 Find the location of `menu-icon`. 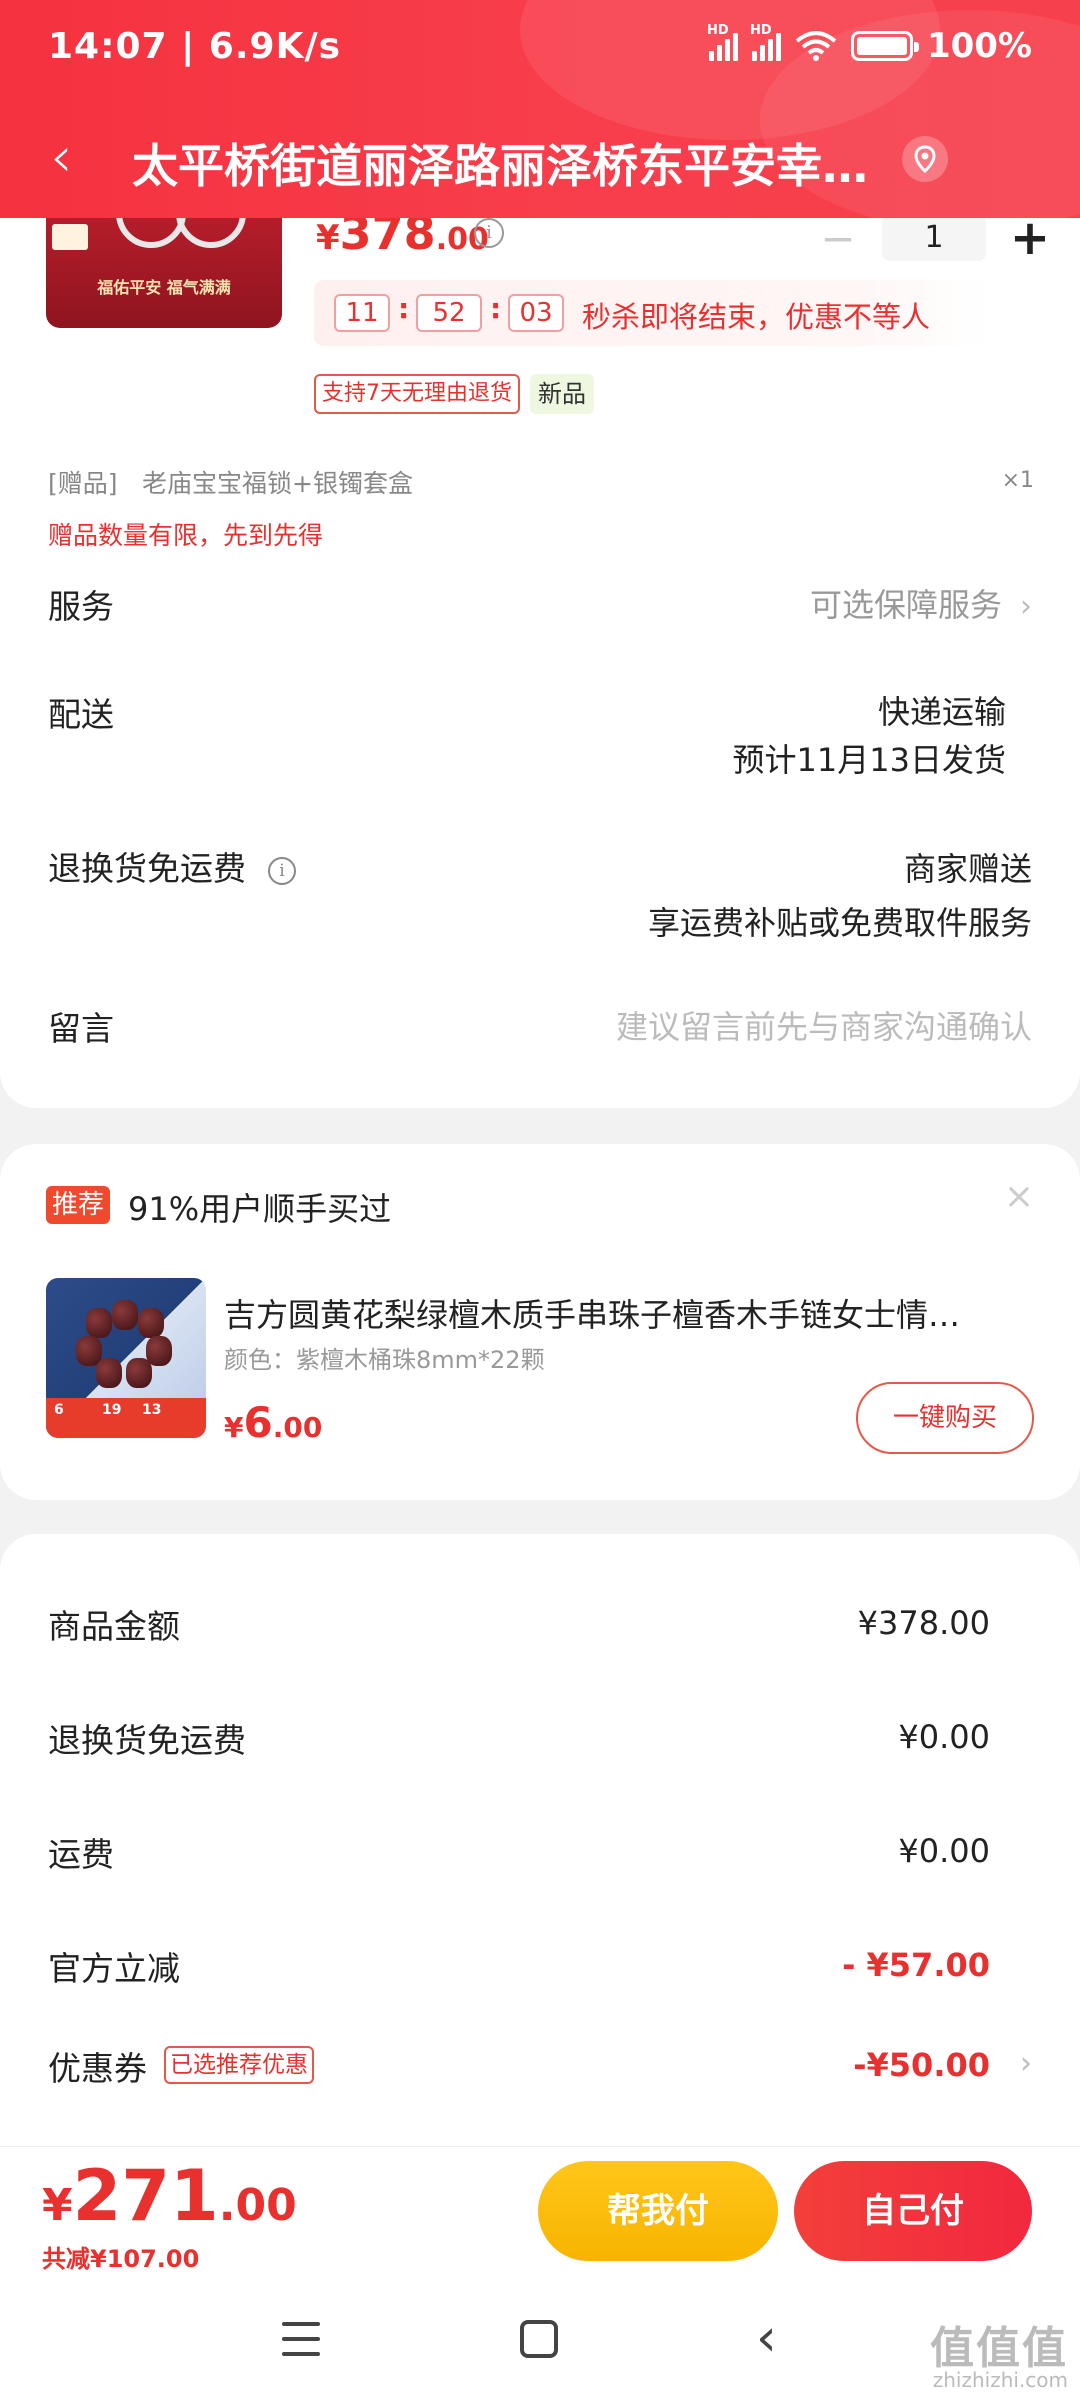

menu-icon is located at coordinates (301, 2339).